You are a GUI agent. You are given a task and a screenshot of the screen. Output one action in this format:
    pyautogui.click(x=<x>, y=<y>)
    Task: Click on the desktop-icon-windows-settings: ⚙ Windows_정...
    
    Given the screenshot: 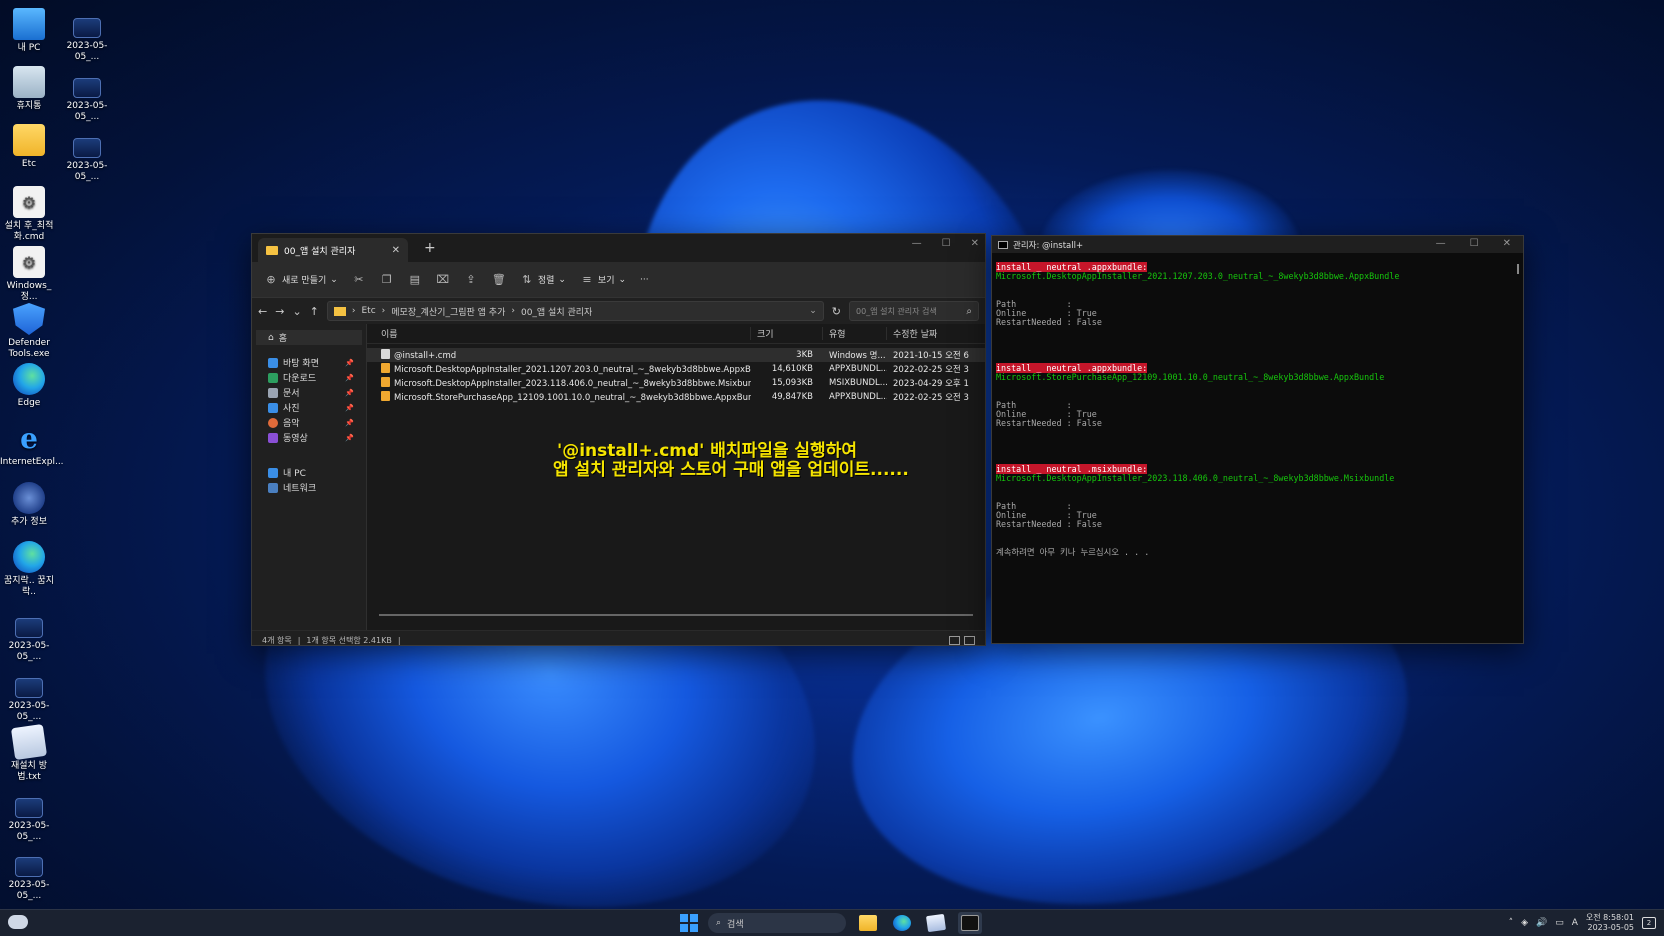 What is the action you would take?
    pyautogui.click(x=29, y=274)
    